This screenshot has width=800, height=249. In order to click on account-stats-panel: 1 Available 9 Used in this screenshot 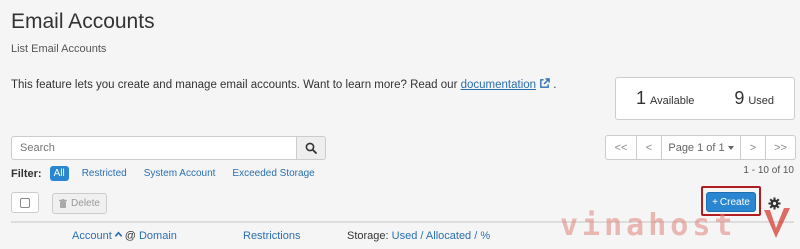, I will do `click(705, 98)`.